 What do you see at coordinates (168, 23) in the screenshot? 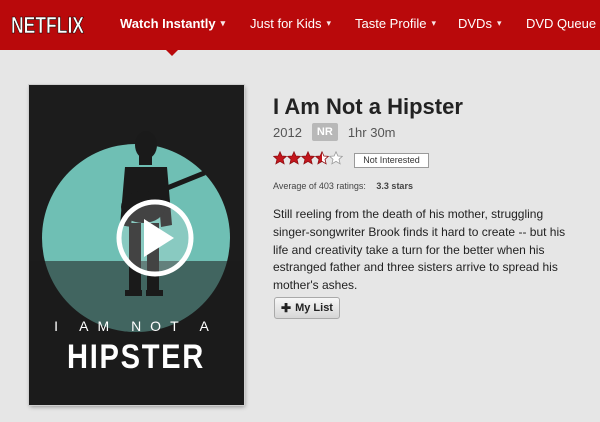
I see `nav-label: Watch Instantly` at bounding box center [168, 23].